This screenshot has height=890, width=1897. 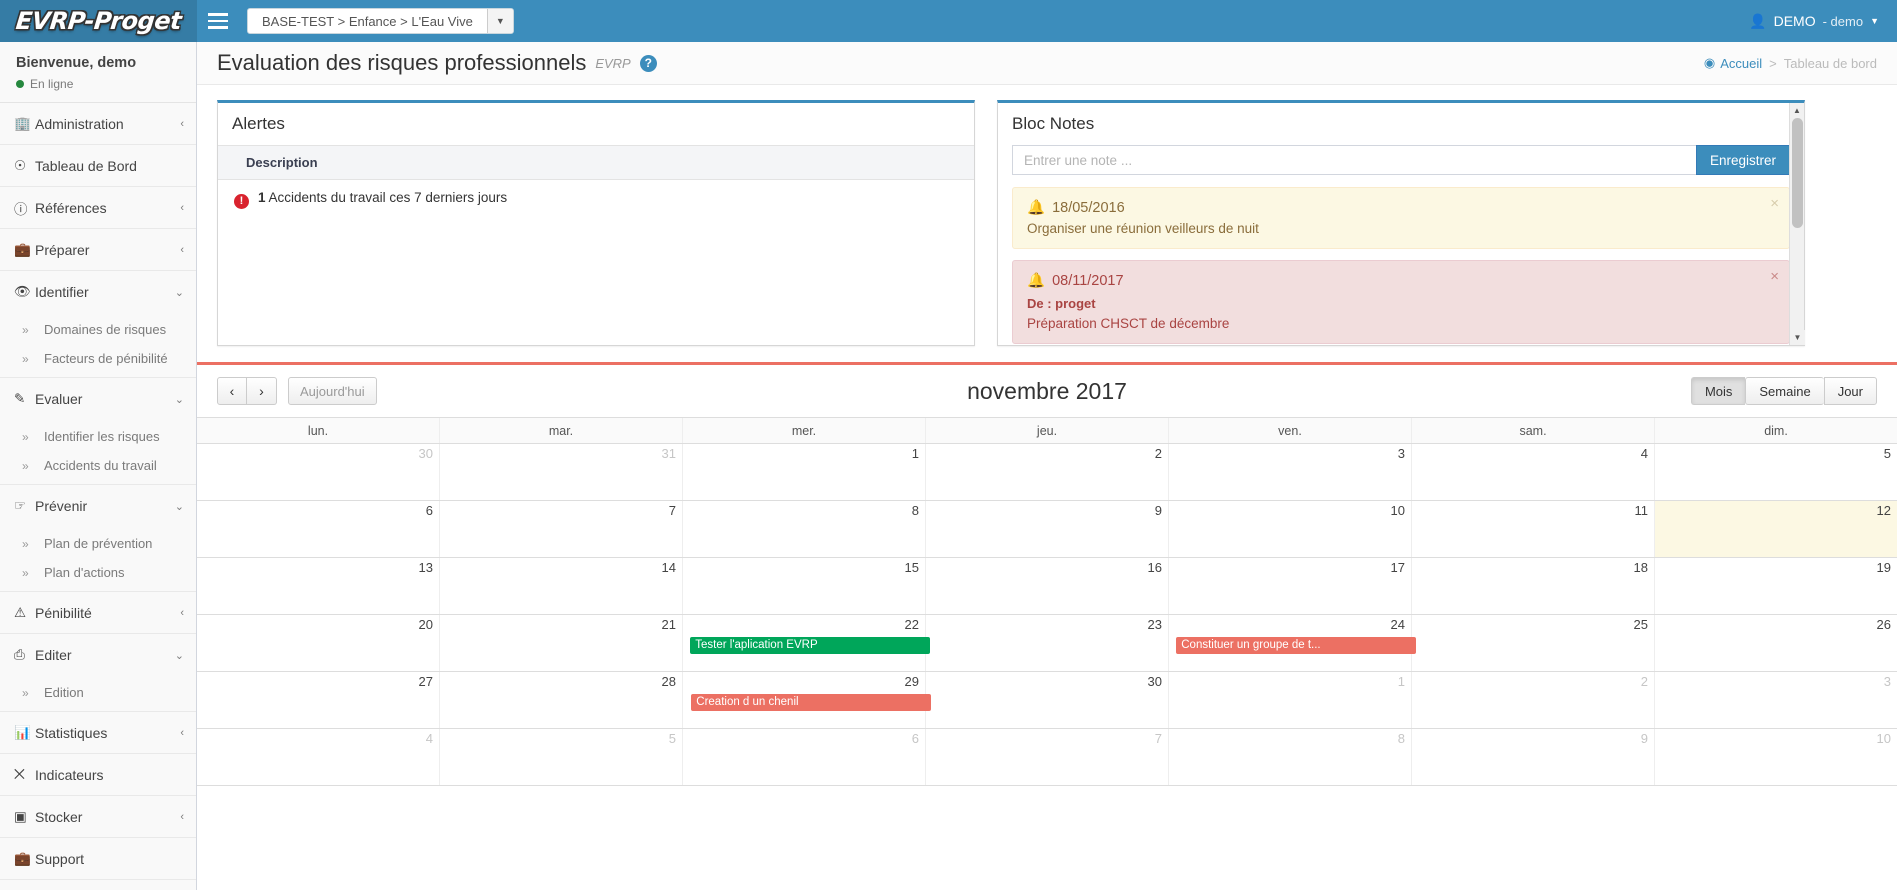 What do you see at coordinates (98, 292) in the screenshot?
I see `sidebar-item-identifier: 👁 Identifier ⌄` at bounding box center [98, 292].